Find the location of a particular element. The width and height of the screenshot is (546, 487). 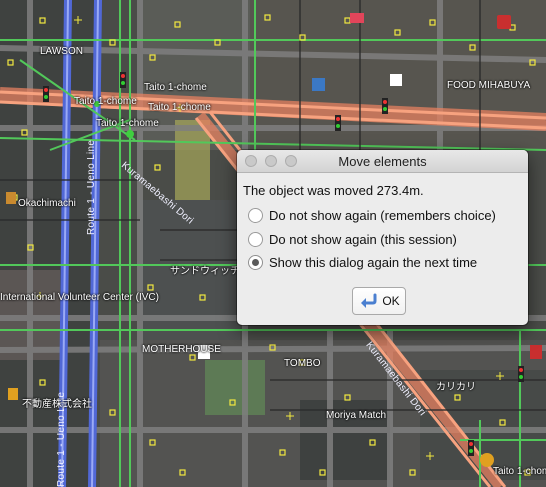

map-label-taito-3: Taito 1-chome is located at coordinates (179, 107).